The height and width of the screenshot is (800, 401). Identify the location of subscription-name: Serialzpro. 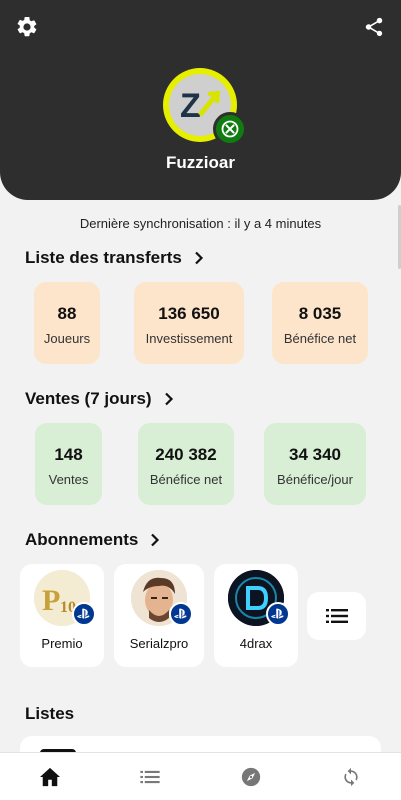
(159, 643).